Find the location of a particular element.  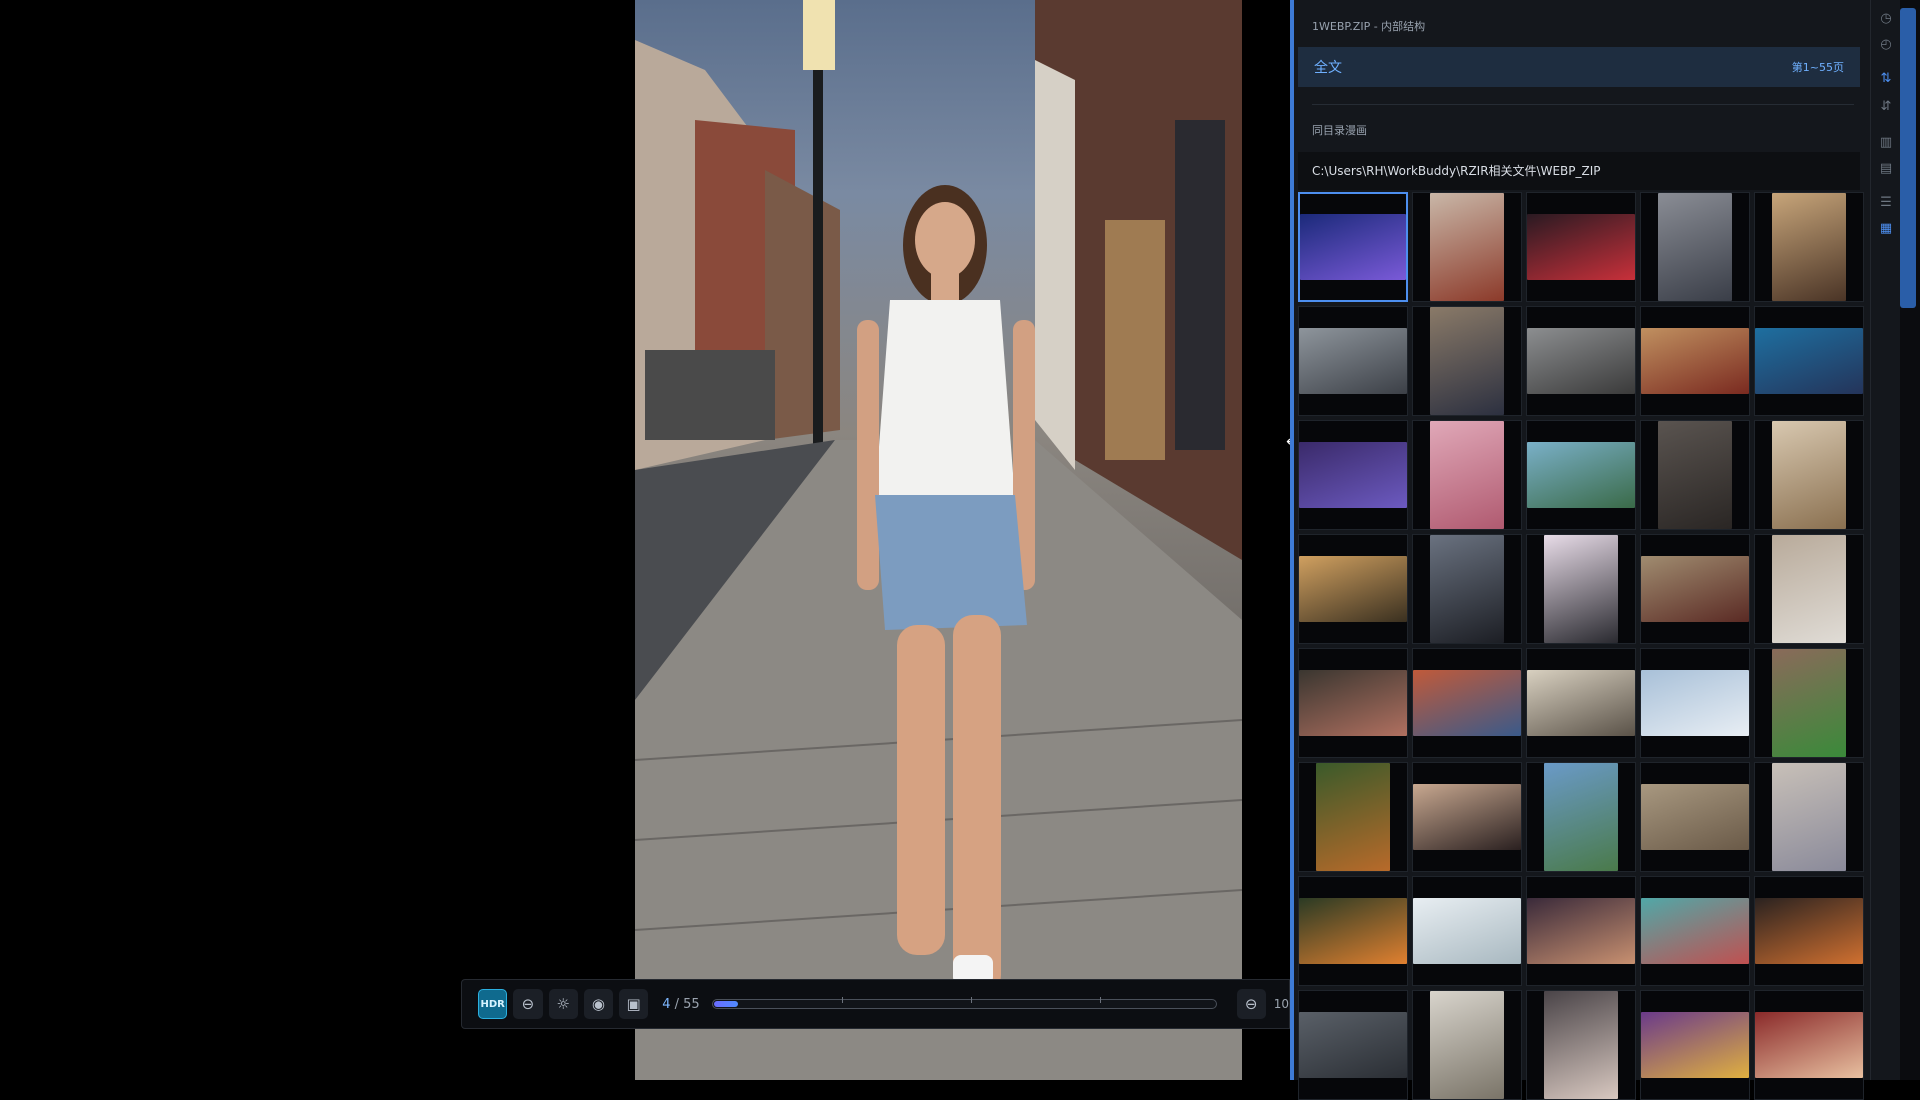

list-view-icon: ☰ is located at coordinates (1886, 202).